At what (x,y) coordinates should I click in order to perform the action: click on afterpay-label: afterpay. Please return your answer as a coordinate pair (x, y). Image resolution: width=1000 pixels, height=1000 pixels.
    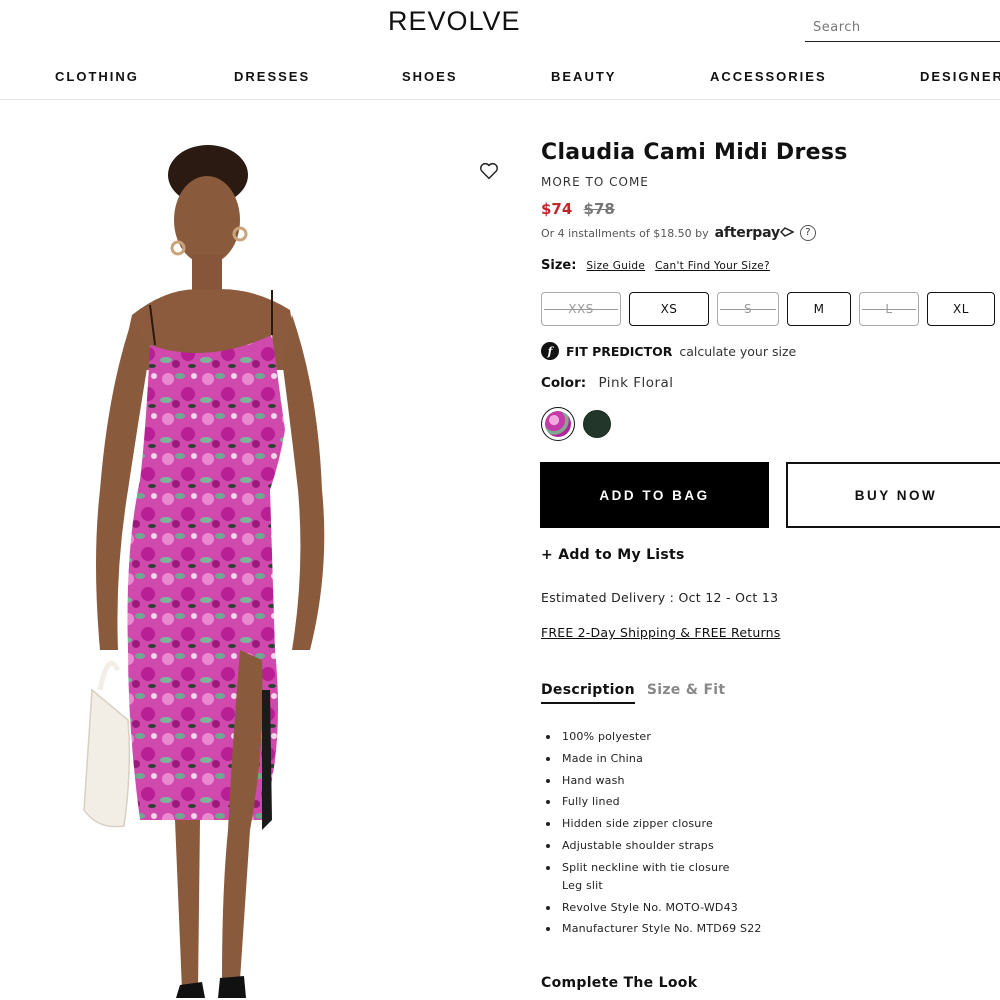
    Looking at the image, I should click on (747, 233).